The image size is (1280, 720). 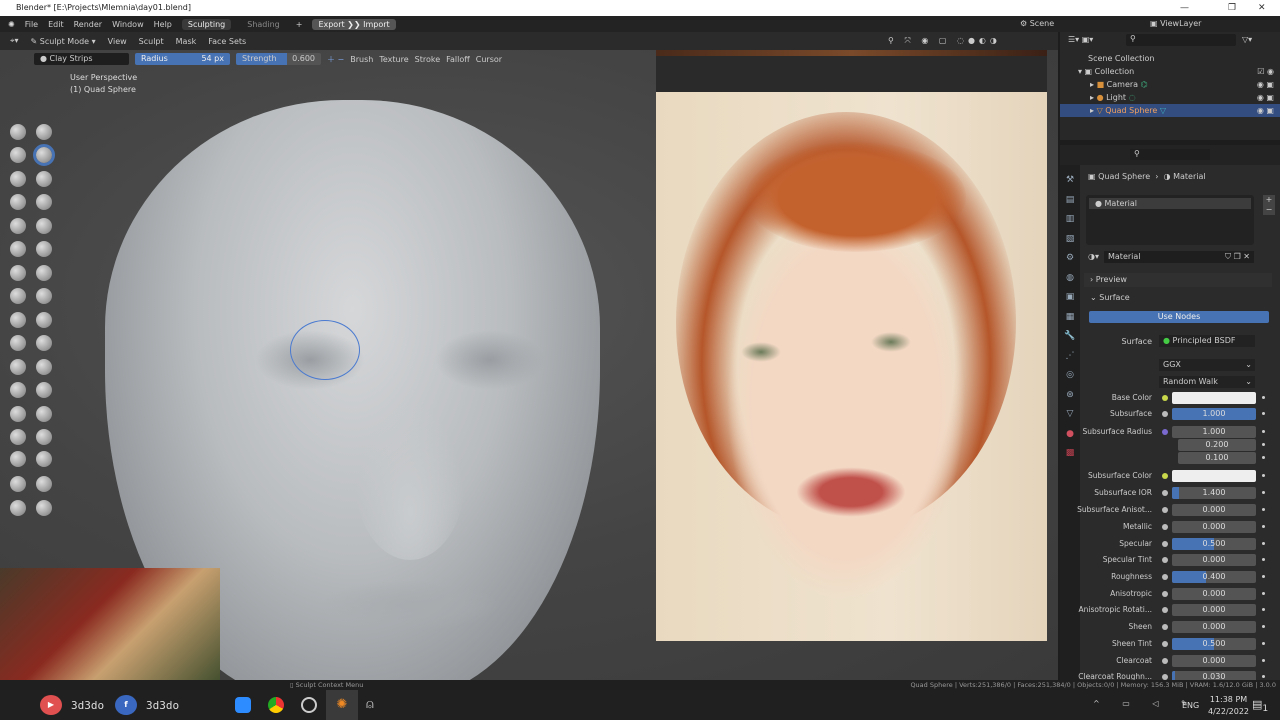 I want to click on tab-sculpting: Sculpting, so click(x=206, y=24).